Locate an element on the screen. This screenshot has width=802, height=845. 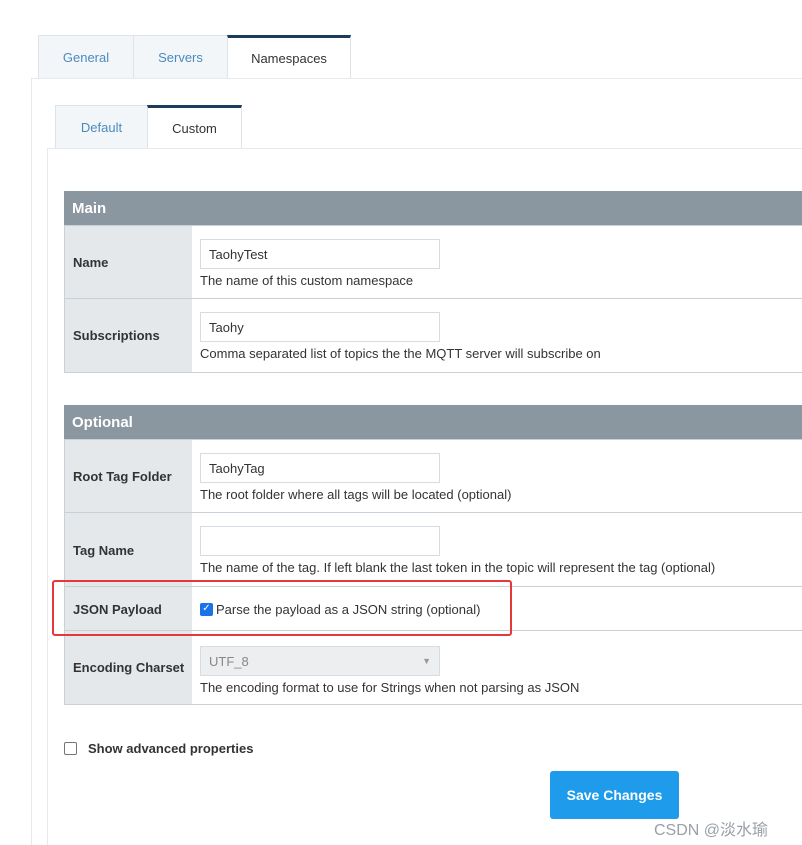
tab-default: Default is located at coordinates (101, 126).